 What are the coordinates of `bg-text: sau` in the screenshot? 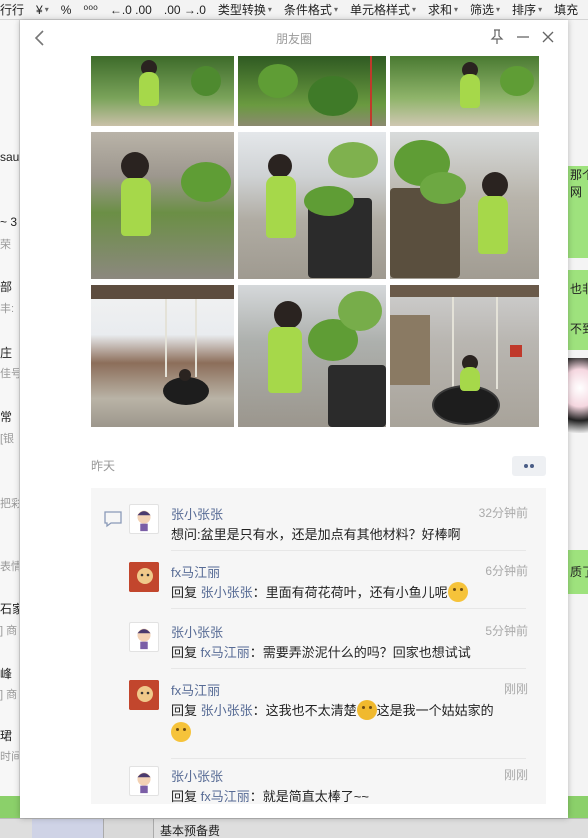 It's located at (10, 157).